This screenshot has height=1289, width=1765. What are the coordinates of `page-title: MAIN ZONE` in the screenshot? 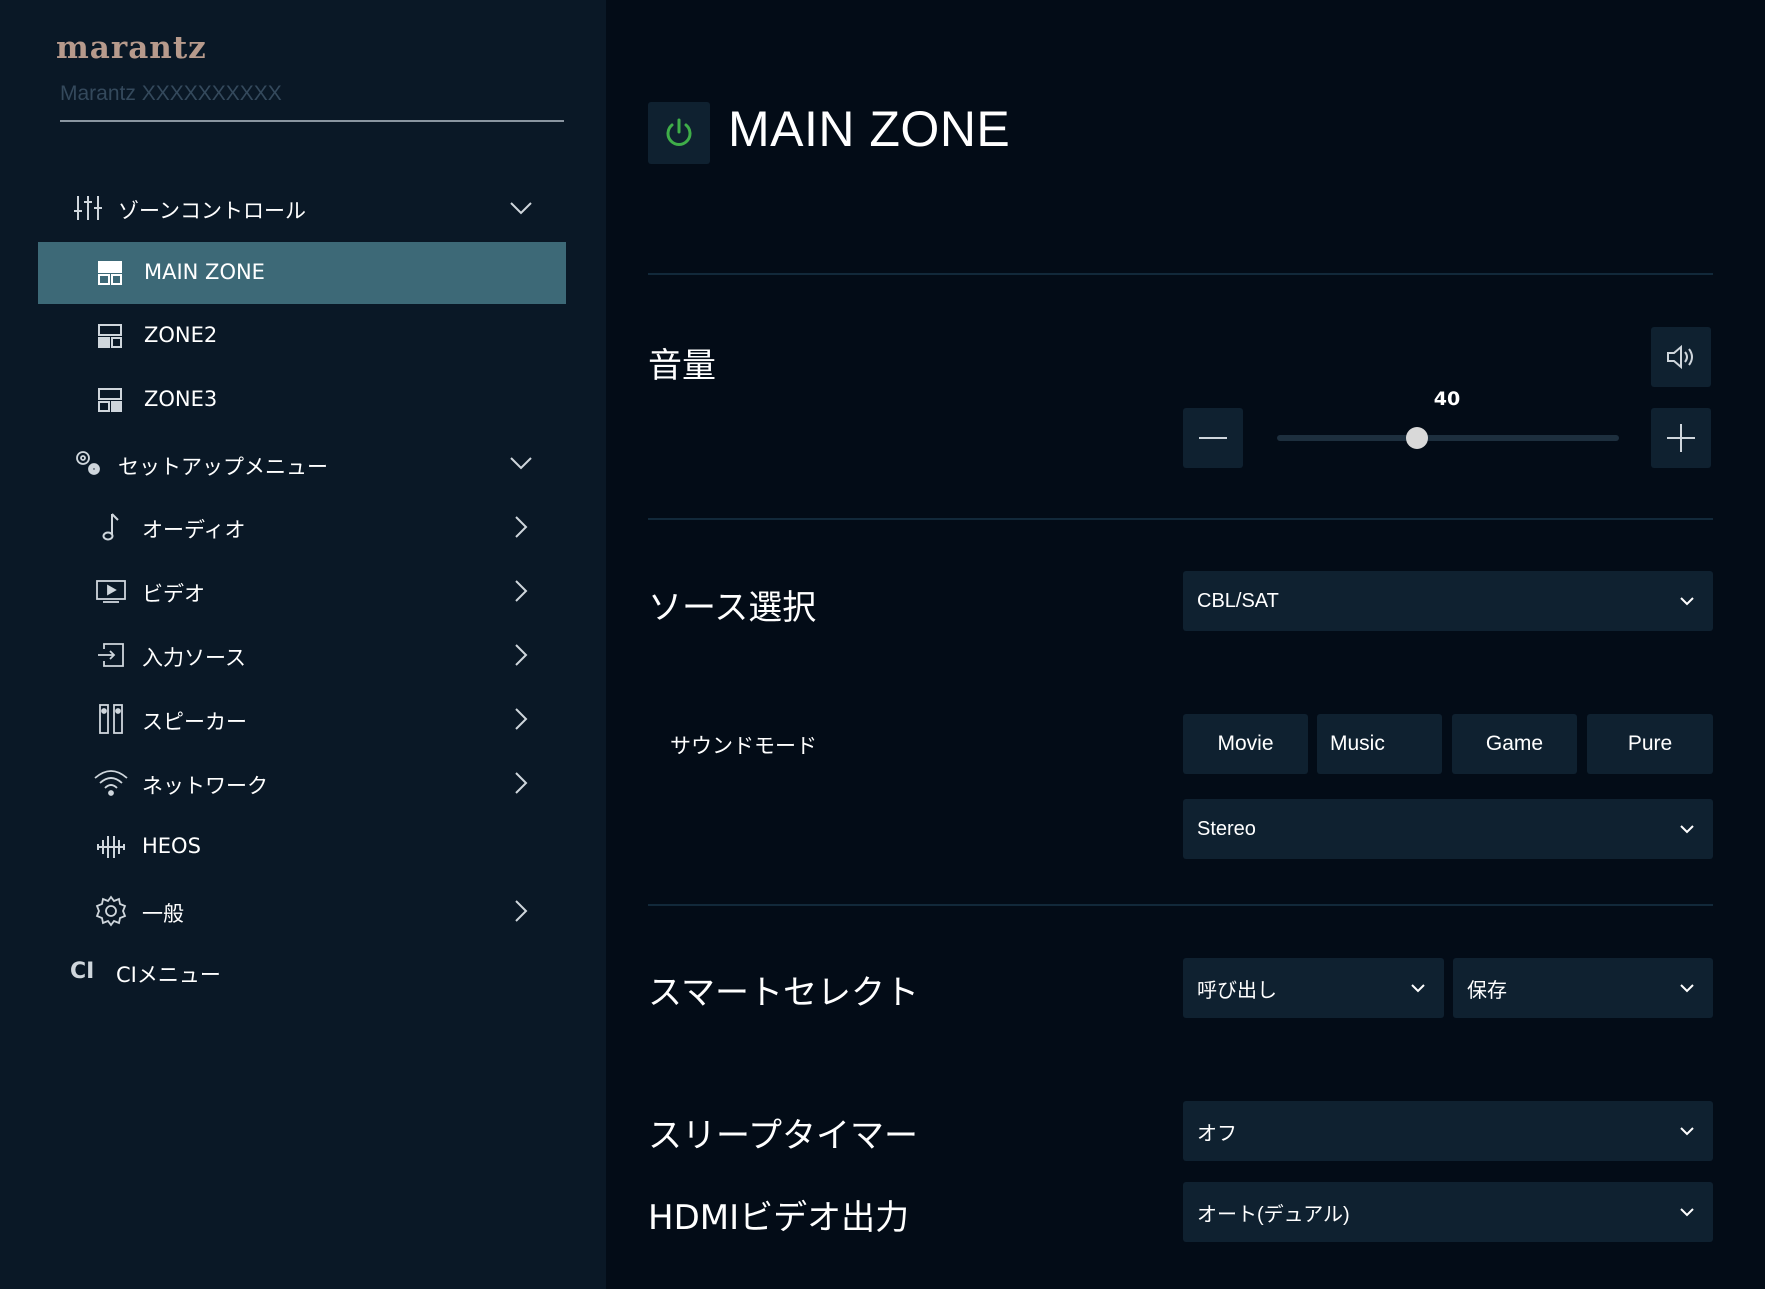 It's located at (869, 129).